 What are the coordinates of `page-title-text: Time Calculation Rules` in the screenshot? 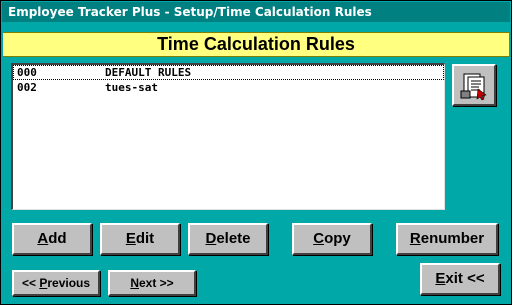 It's located at (256, 44).